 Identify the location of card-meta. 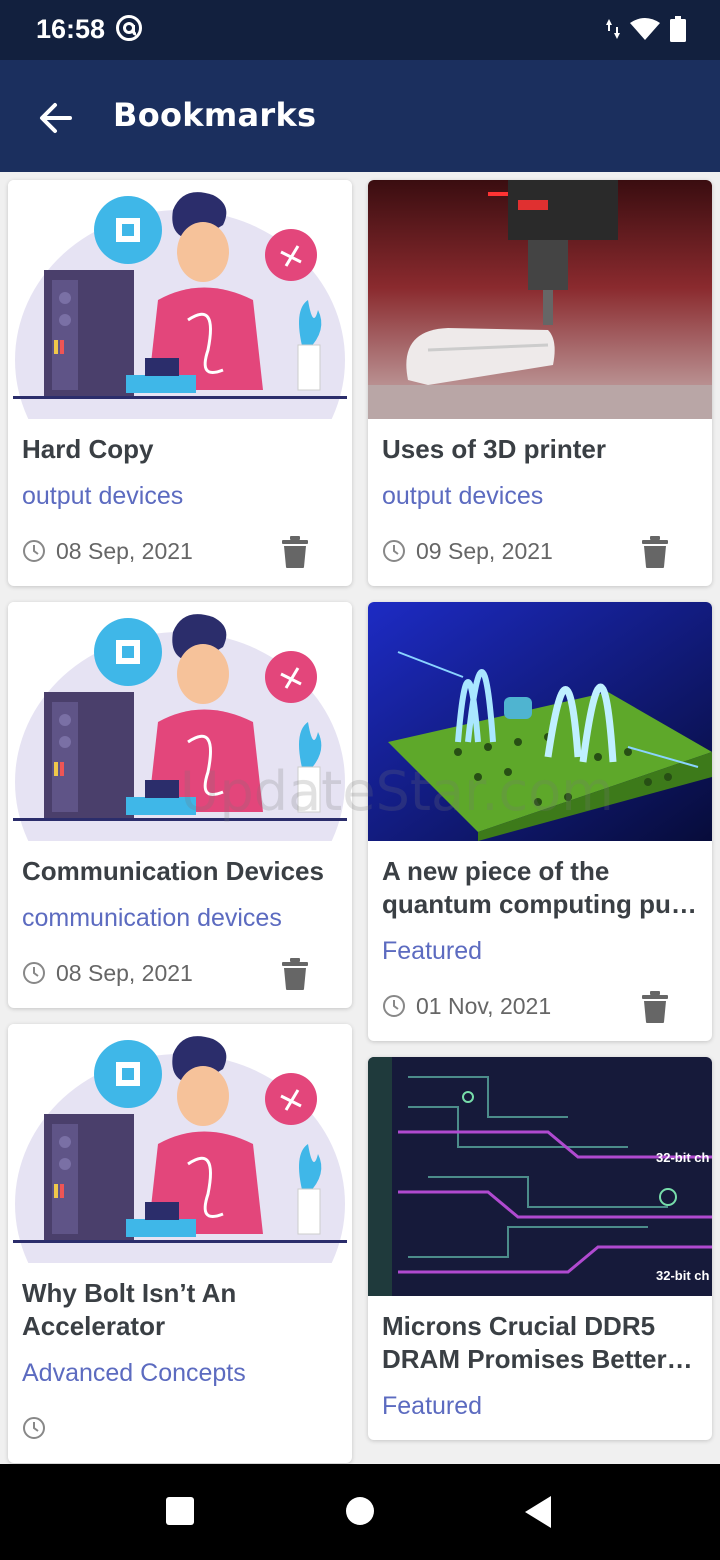
(180, 1428).